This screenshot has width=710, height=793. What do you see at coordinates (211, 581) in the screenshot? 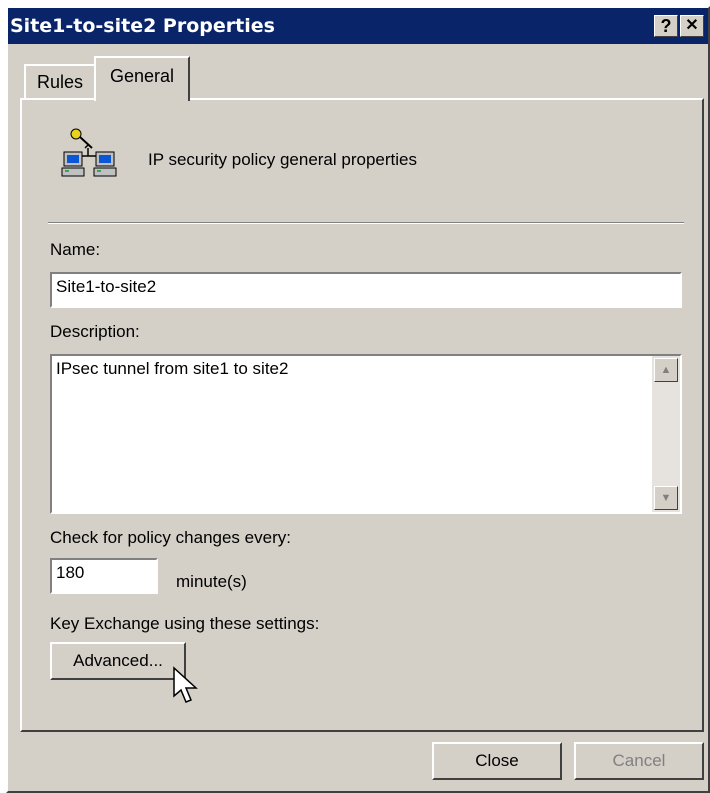
I see `check-interval-unit: minute(s)` at bounding box center [211, 581].